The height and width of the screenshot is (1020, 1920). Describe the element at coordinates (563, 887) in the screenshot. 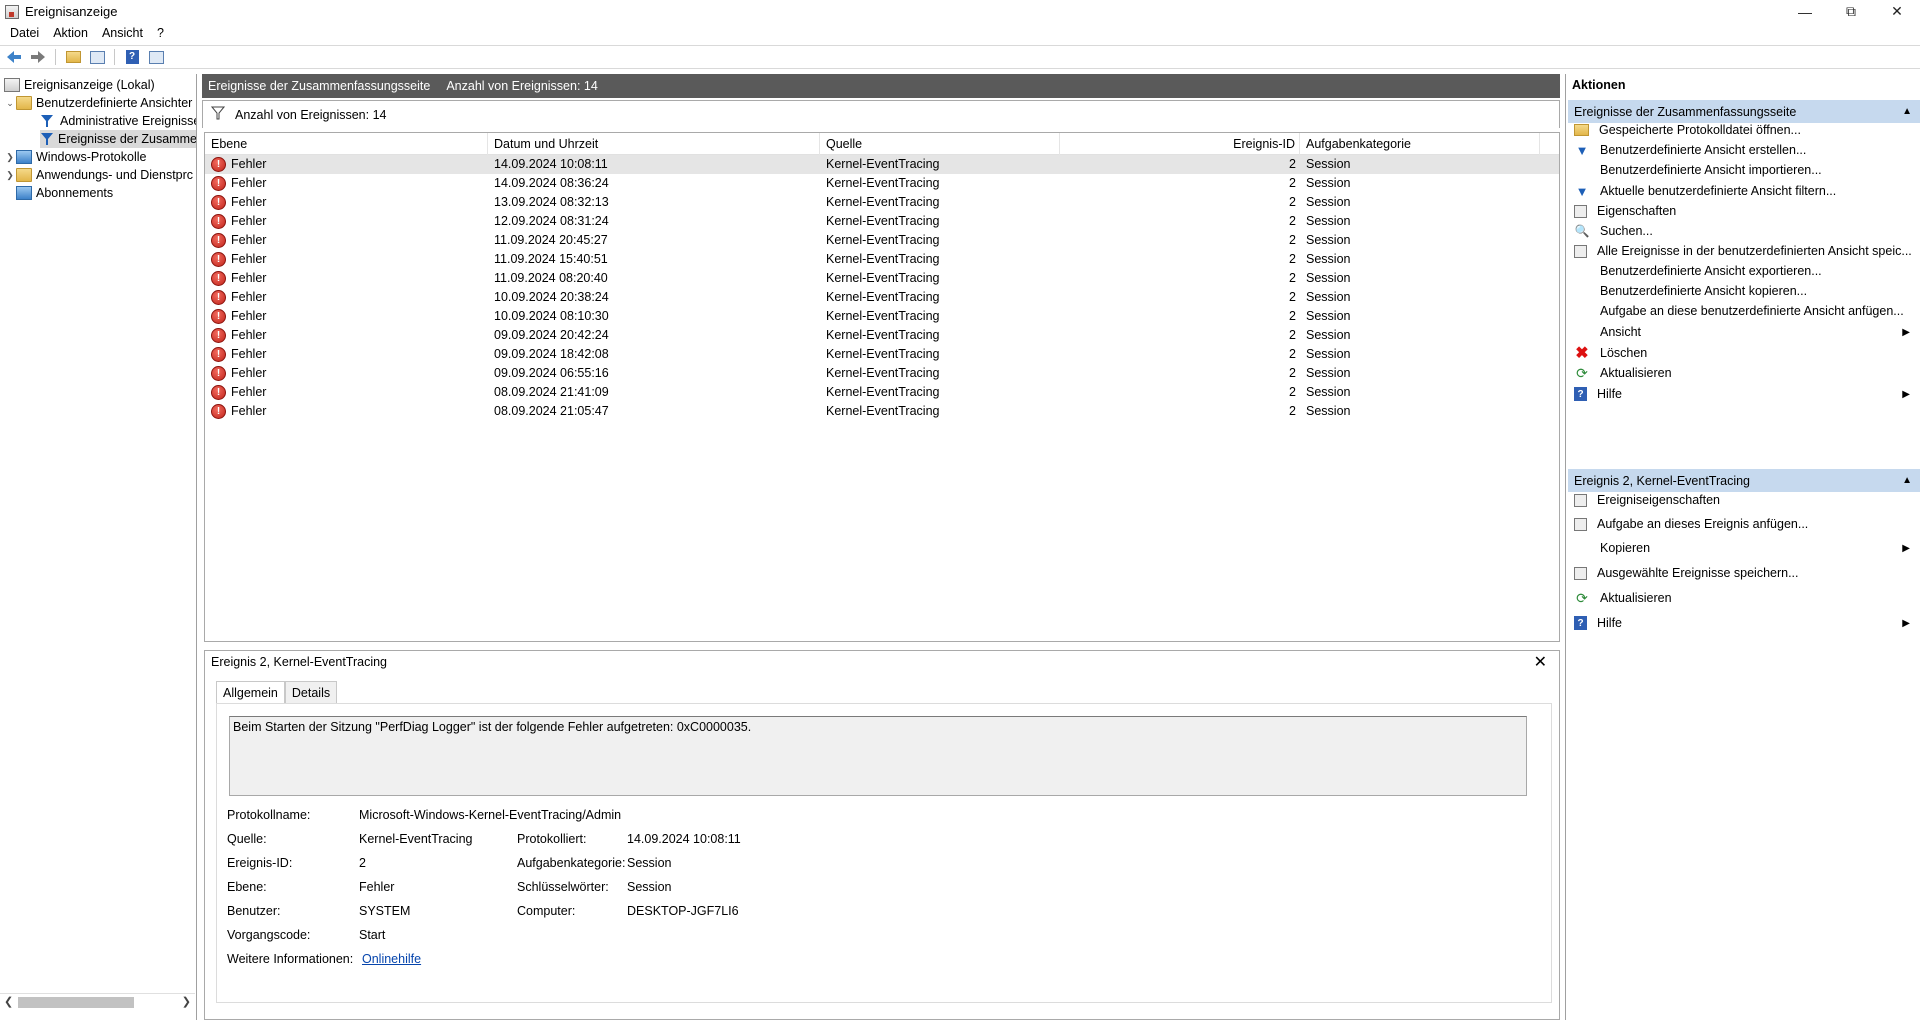

I see `label-keywords: Schlüsselwörter:` at that location.